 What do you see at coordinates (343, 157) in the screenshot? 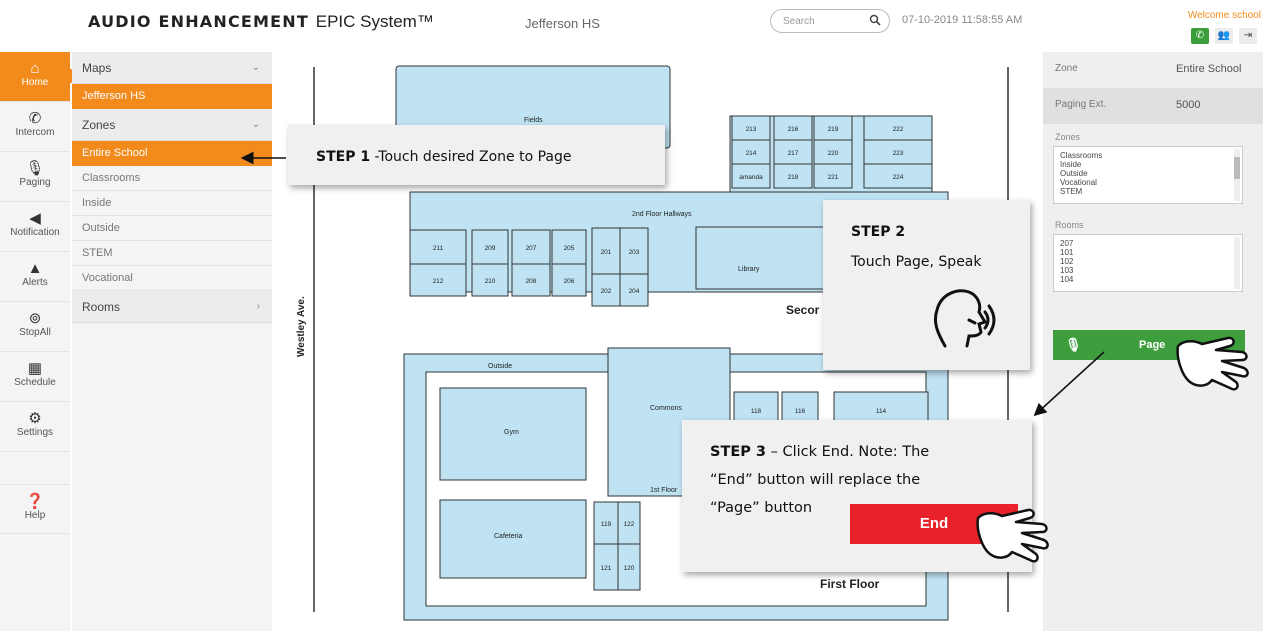
I see `step1-title: STEP 1` at bounding box center [343, 157].